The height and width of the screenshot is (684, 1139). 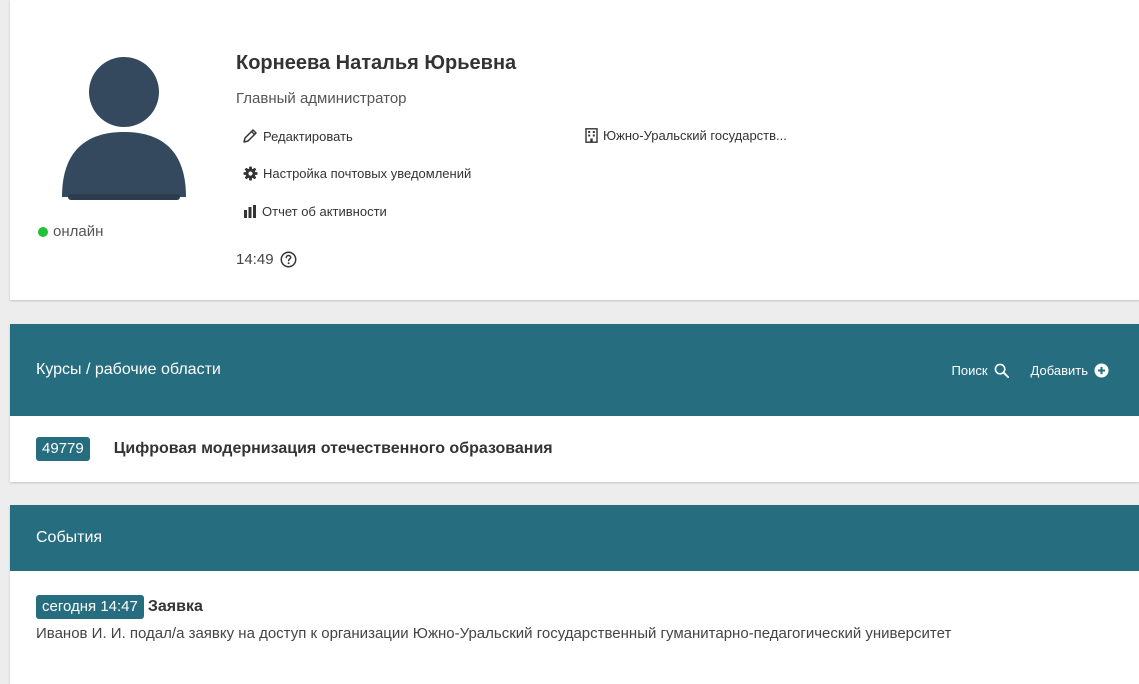 I want to click on search-icon, so click(x=1001, y=370).